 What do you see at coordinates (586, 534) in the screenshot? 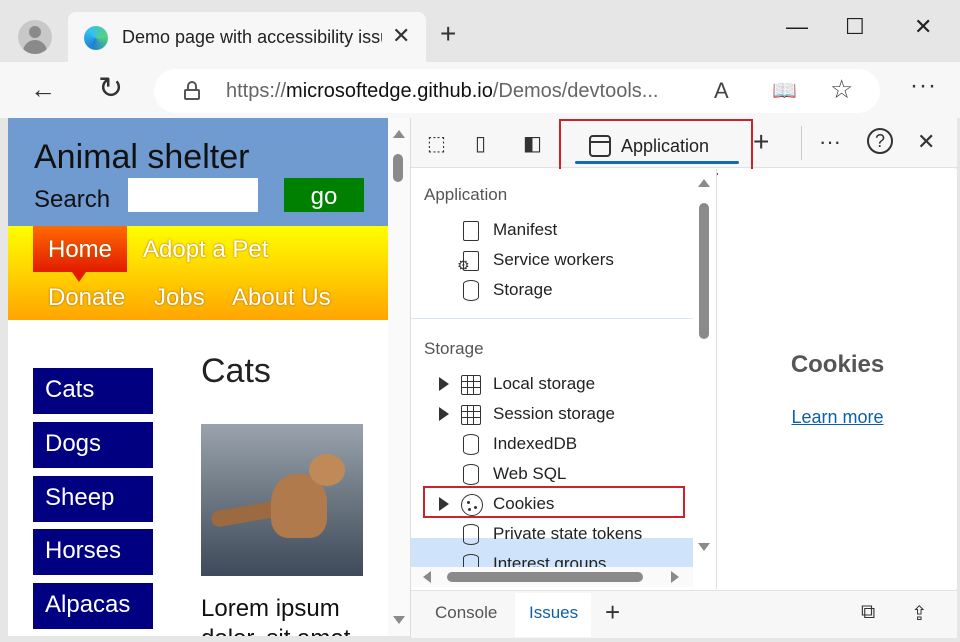
I see `tree-item-private-state-tokens: Private state tokens` at bounding box center [586, 534].